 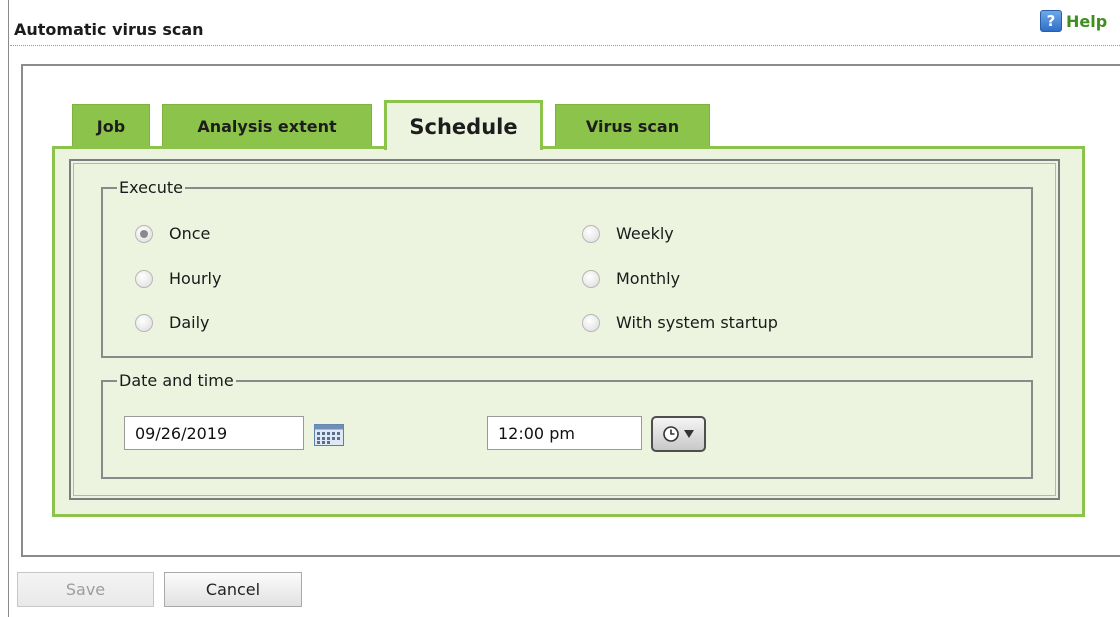 I want to click on save-button-label: Save, so click(x=85, y=589).